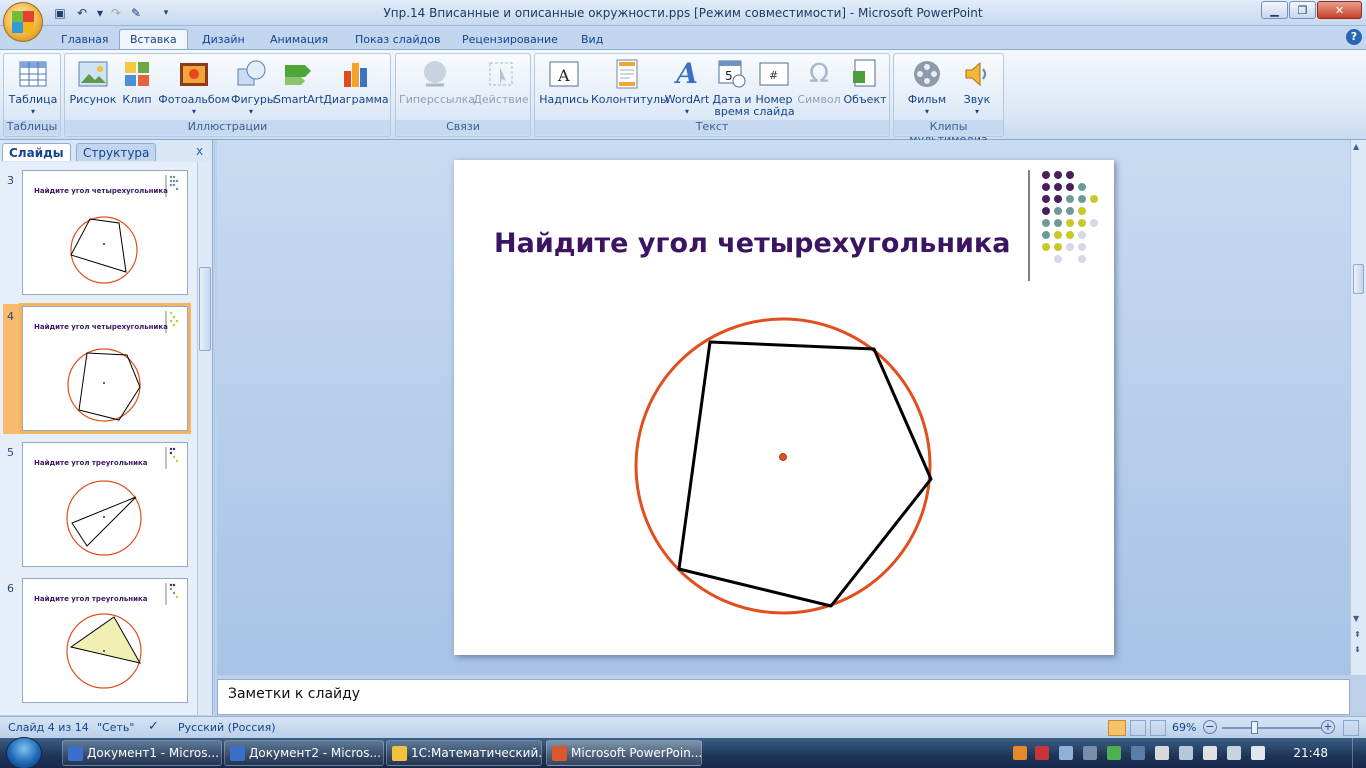  Describe the element at coordinates (437, 90) in the screenshot. I see `hyperlink-button: Гиперссылка` at that location.